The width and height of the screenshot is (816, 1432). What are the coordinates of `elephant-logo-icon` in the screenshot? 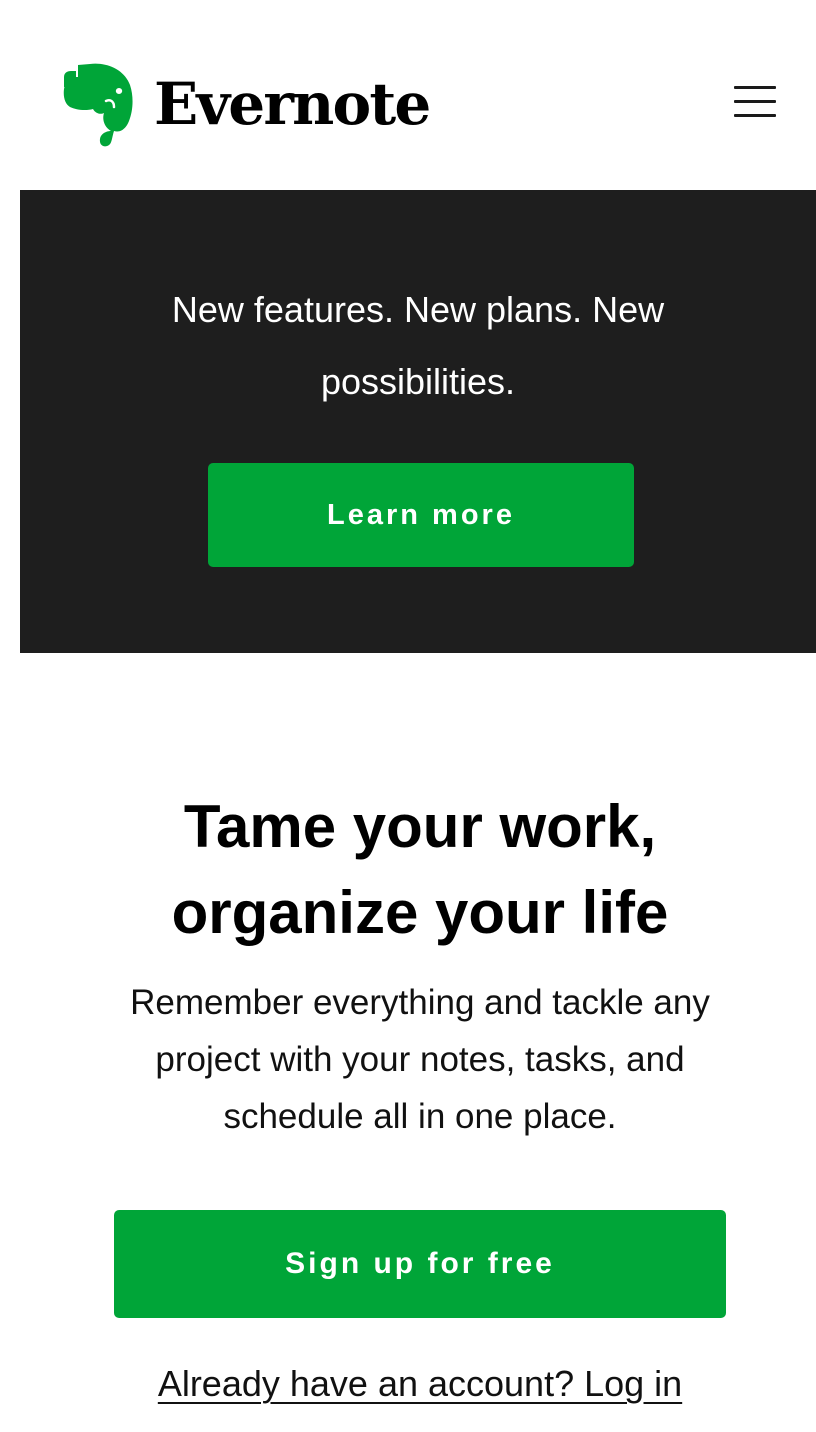 It's located at (98, 105).